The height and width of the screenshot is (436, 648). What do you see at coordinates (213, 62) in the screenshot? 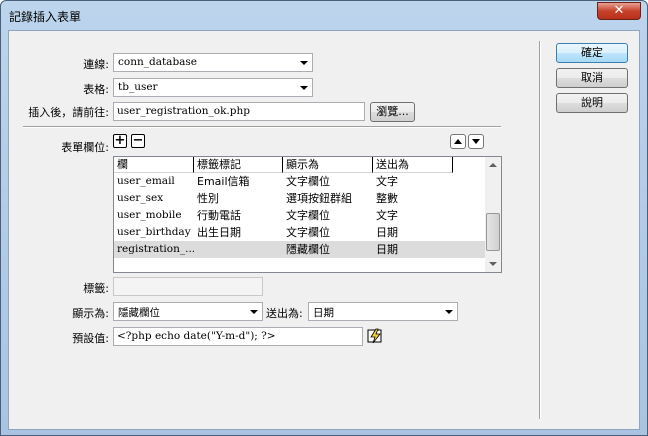
I see `connection-select: conn_database` at bounding box center [213, 62].